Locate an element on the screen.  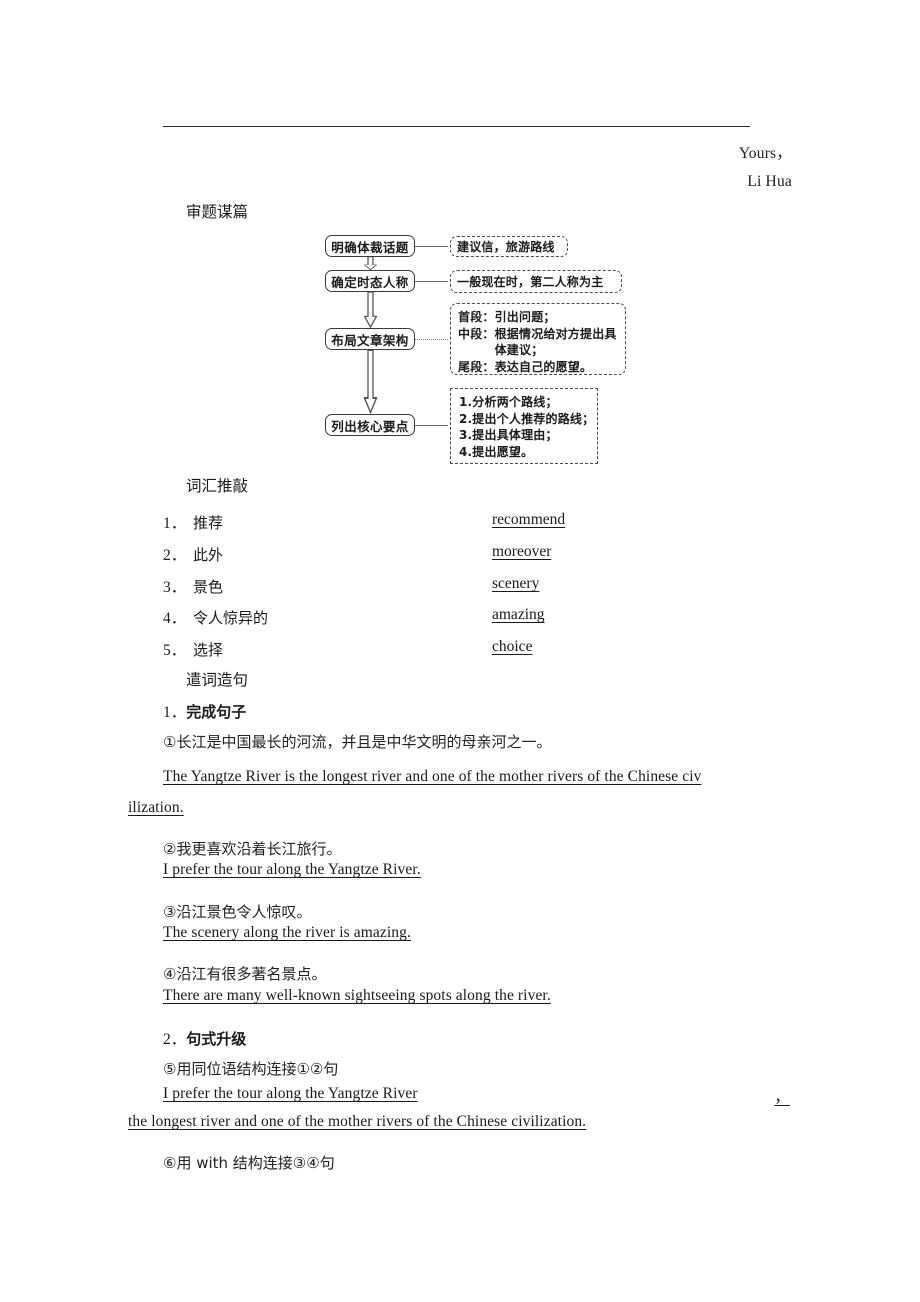
question-prompt-2: ②我更喜欢沿着长江旅行。 is located at coordinates (252, 849).